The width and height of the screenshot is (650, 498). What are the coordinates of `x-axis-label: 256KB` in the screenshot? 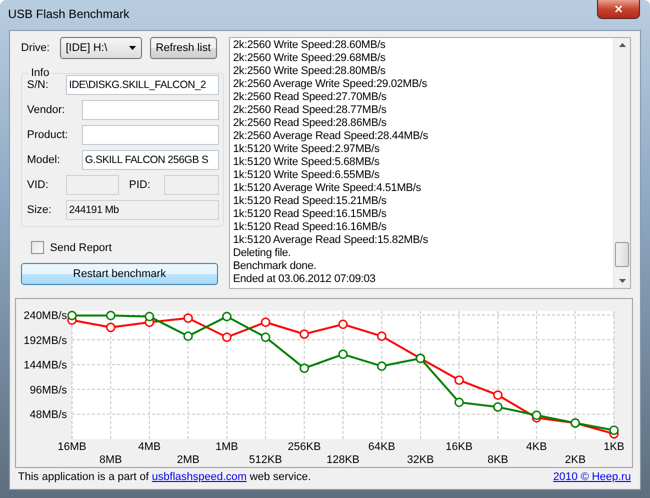 It's located at (304, 447).